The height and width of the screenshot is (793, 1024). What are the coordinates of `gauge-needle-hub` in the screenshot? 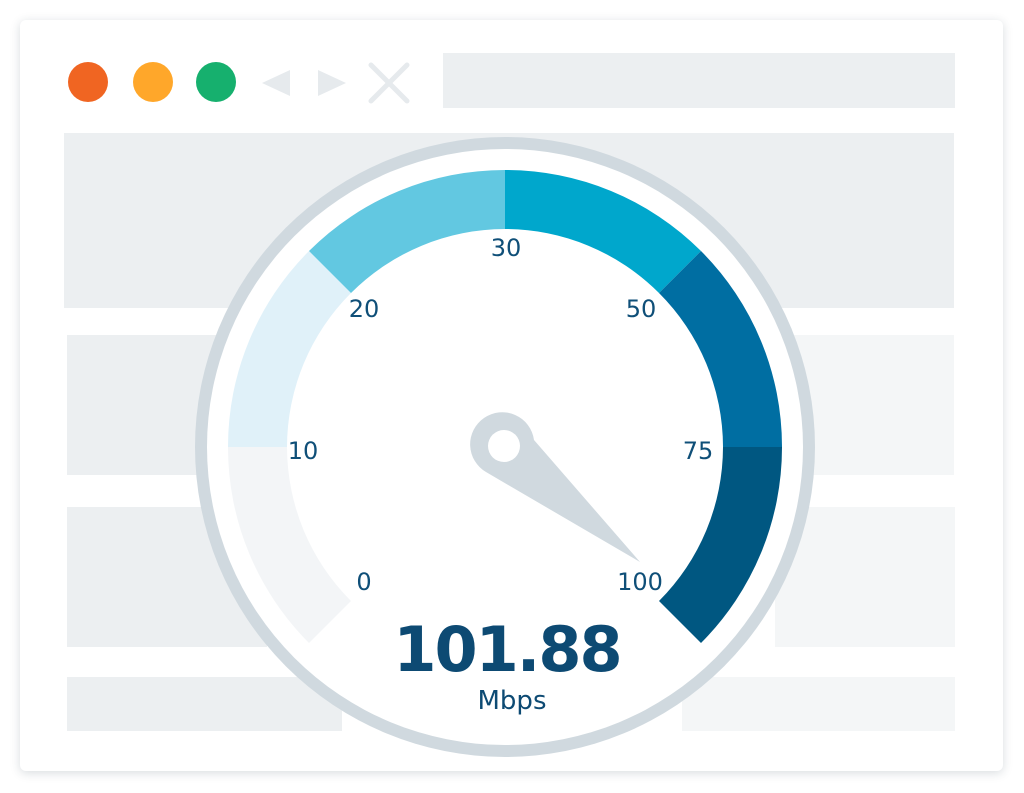 It's located at (504, 446).